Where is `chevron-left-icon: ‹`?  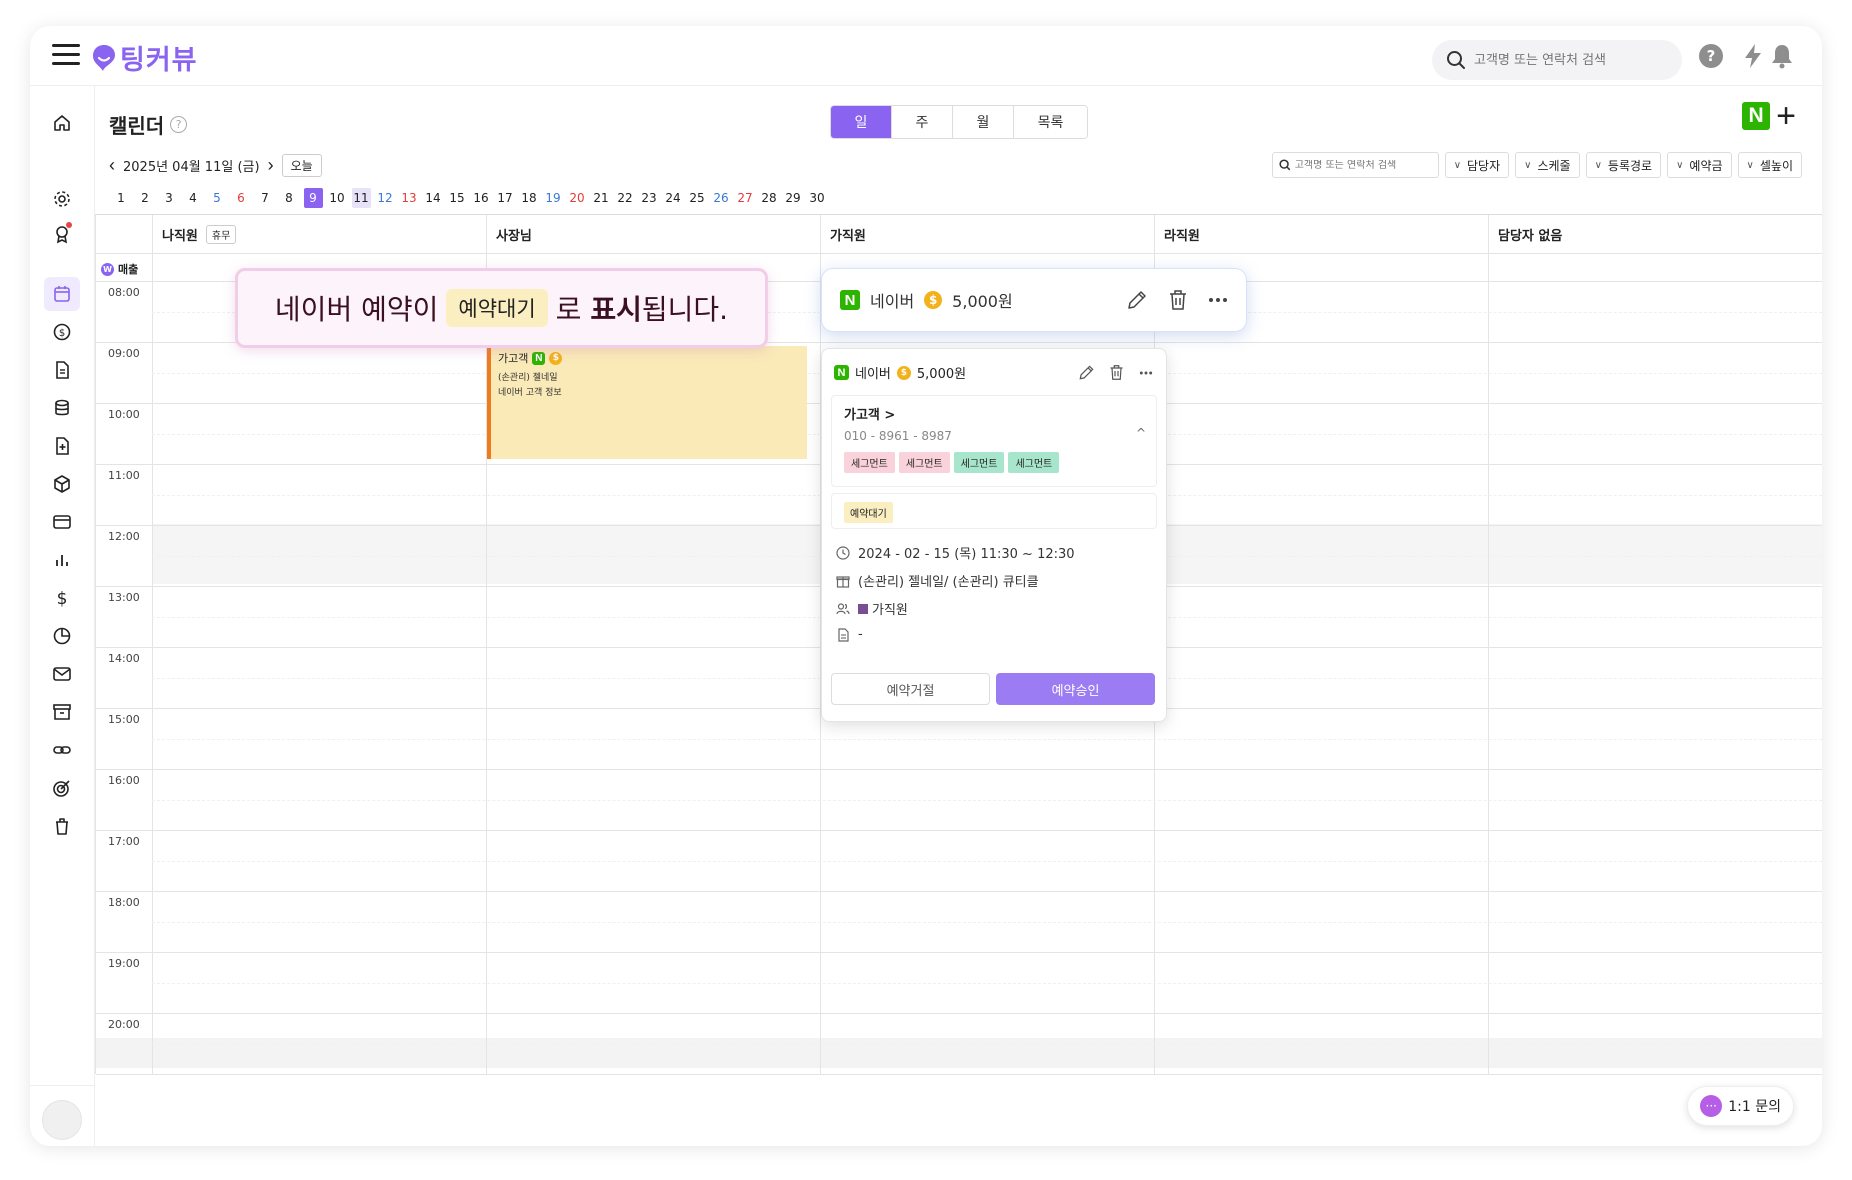
chevron-left-icon: ‹ is located at coordinates (112, 165).